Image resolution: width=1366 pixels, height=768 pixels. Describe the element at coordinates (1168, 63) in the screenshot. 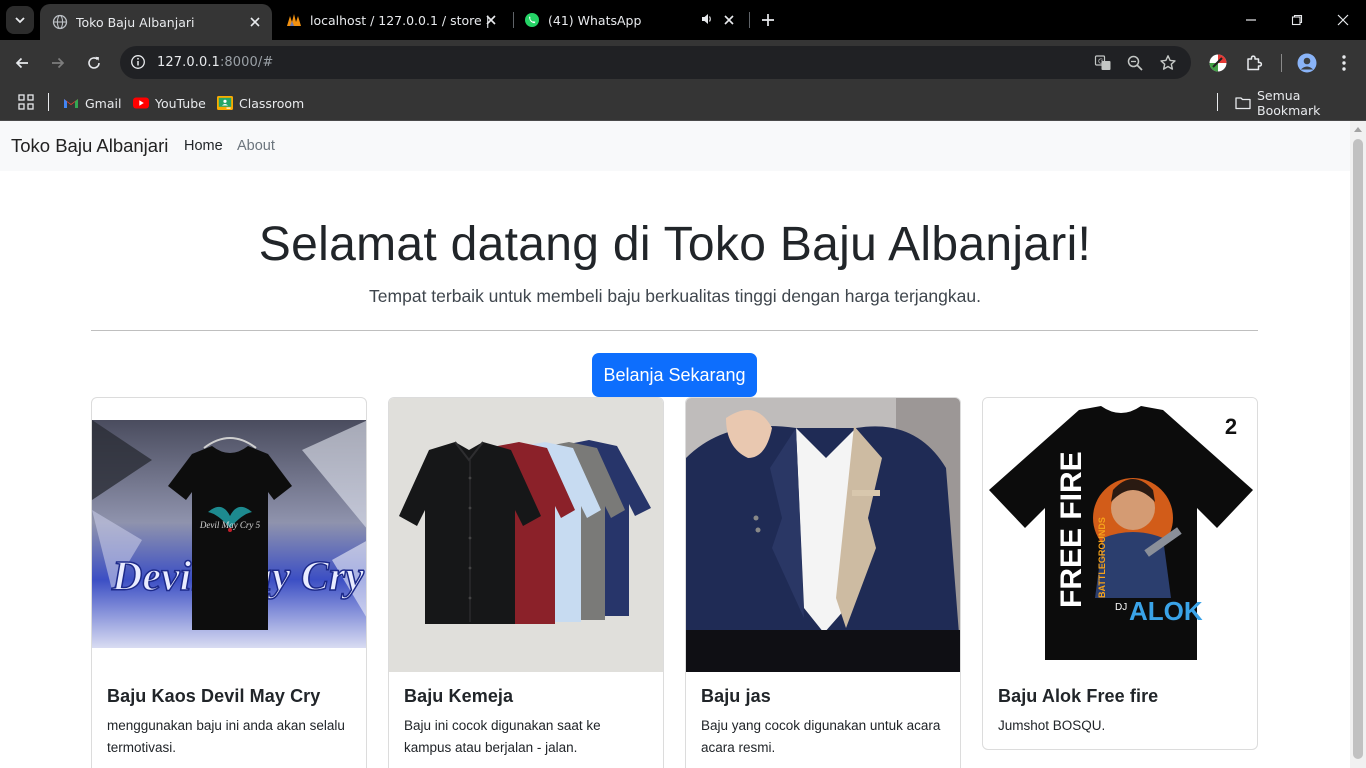

I see `bookmark-star-icon` at that location.